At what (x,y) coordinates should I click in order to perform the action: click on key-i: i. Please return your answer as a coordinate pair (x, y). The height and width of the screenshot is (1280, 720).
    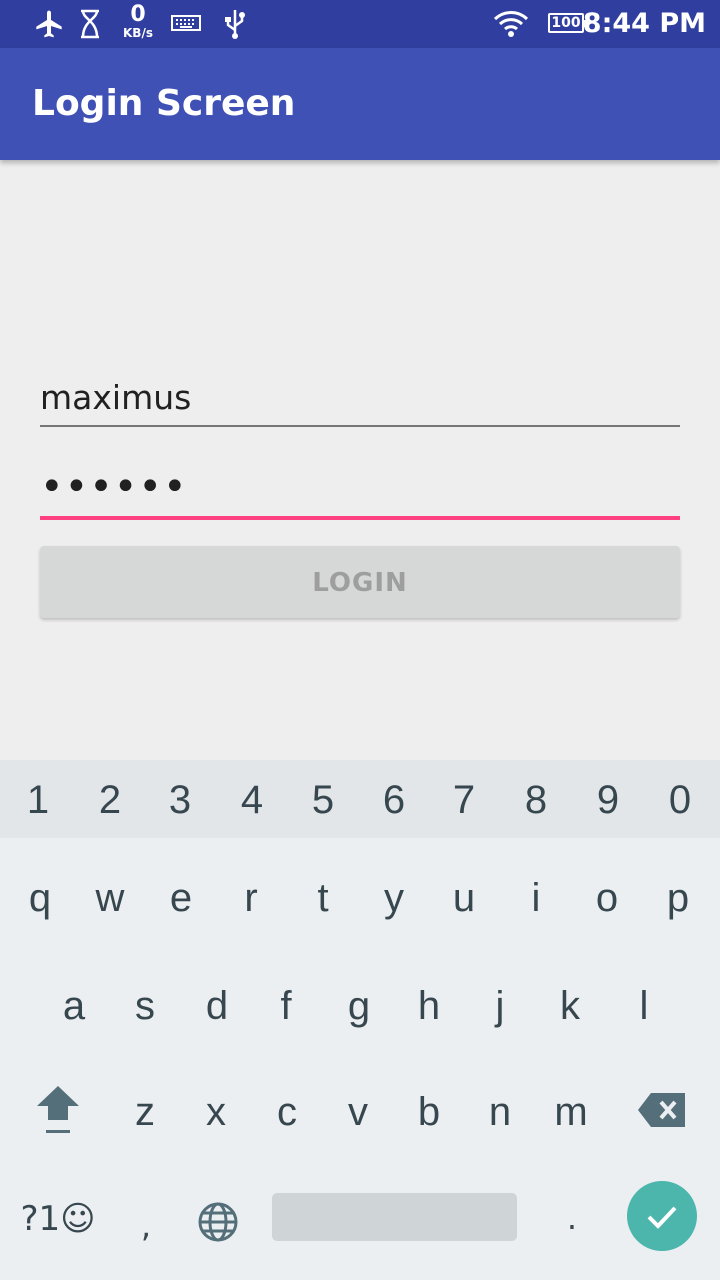
    Looking at the image, I should click on (536, 898).